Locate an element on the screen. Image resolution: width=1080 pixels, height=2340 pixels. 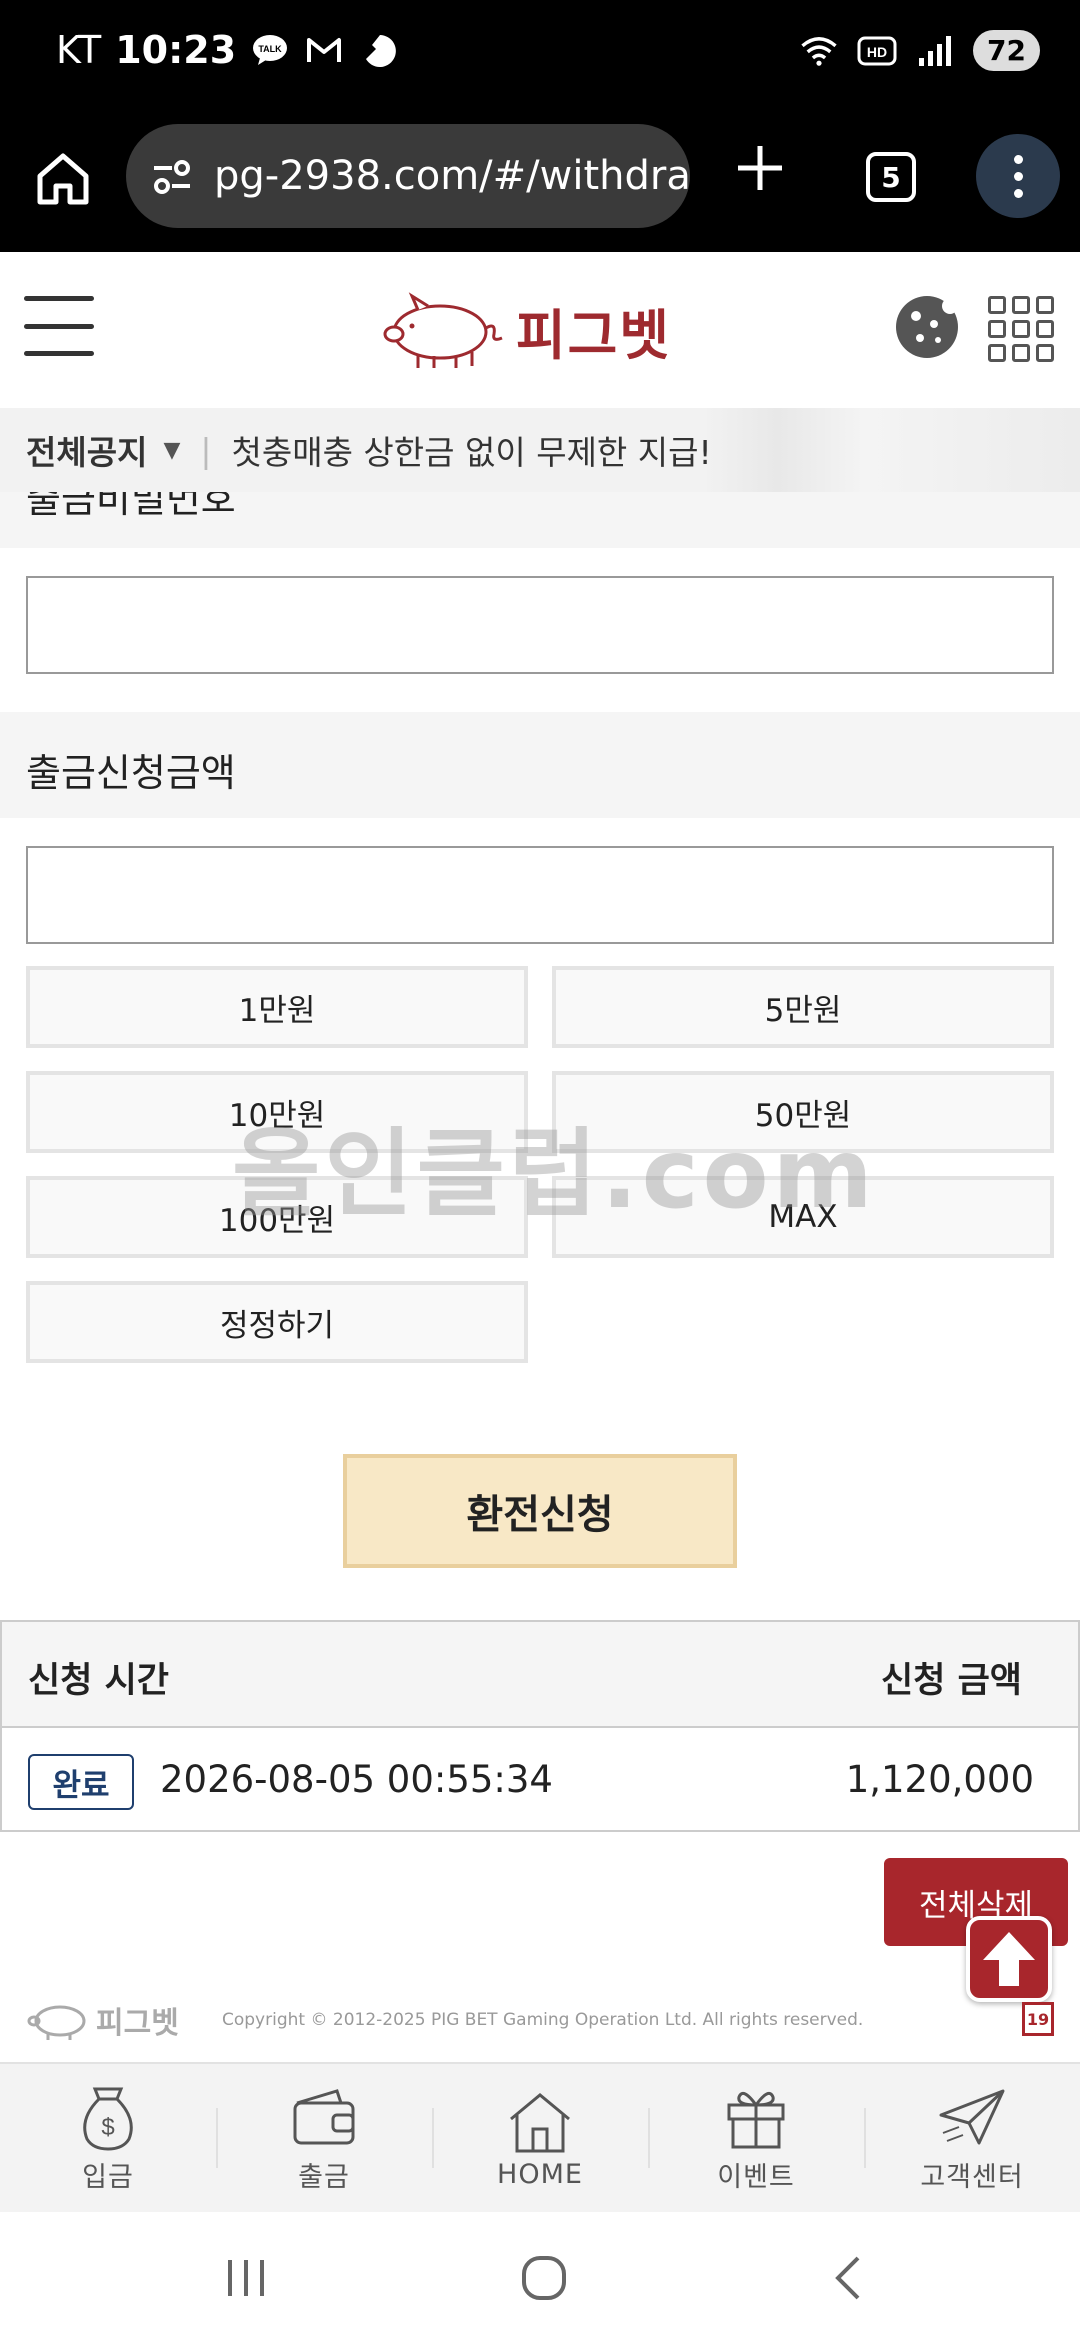
nav-withdraw: 출금 is located at coordinates (324, 2139).